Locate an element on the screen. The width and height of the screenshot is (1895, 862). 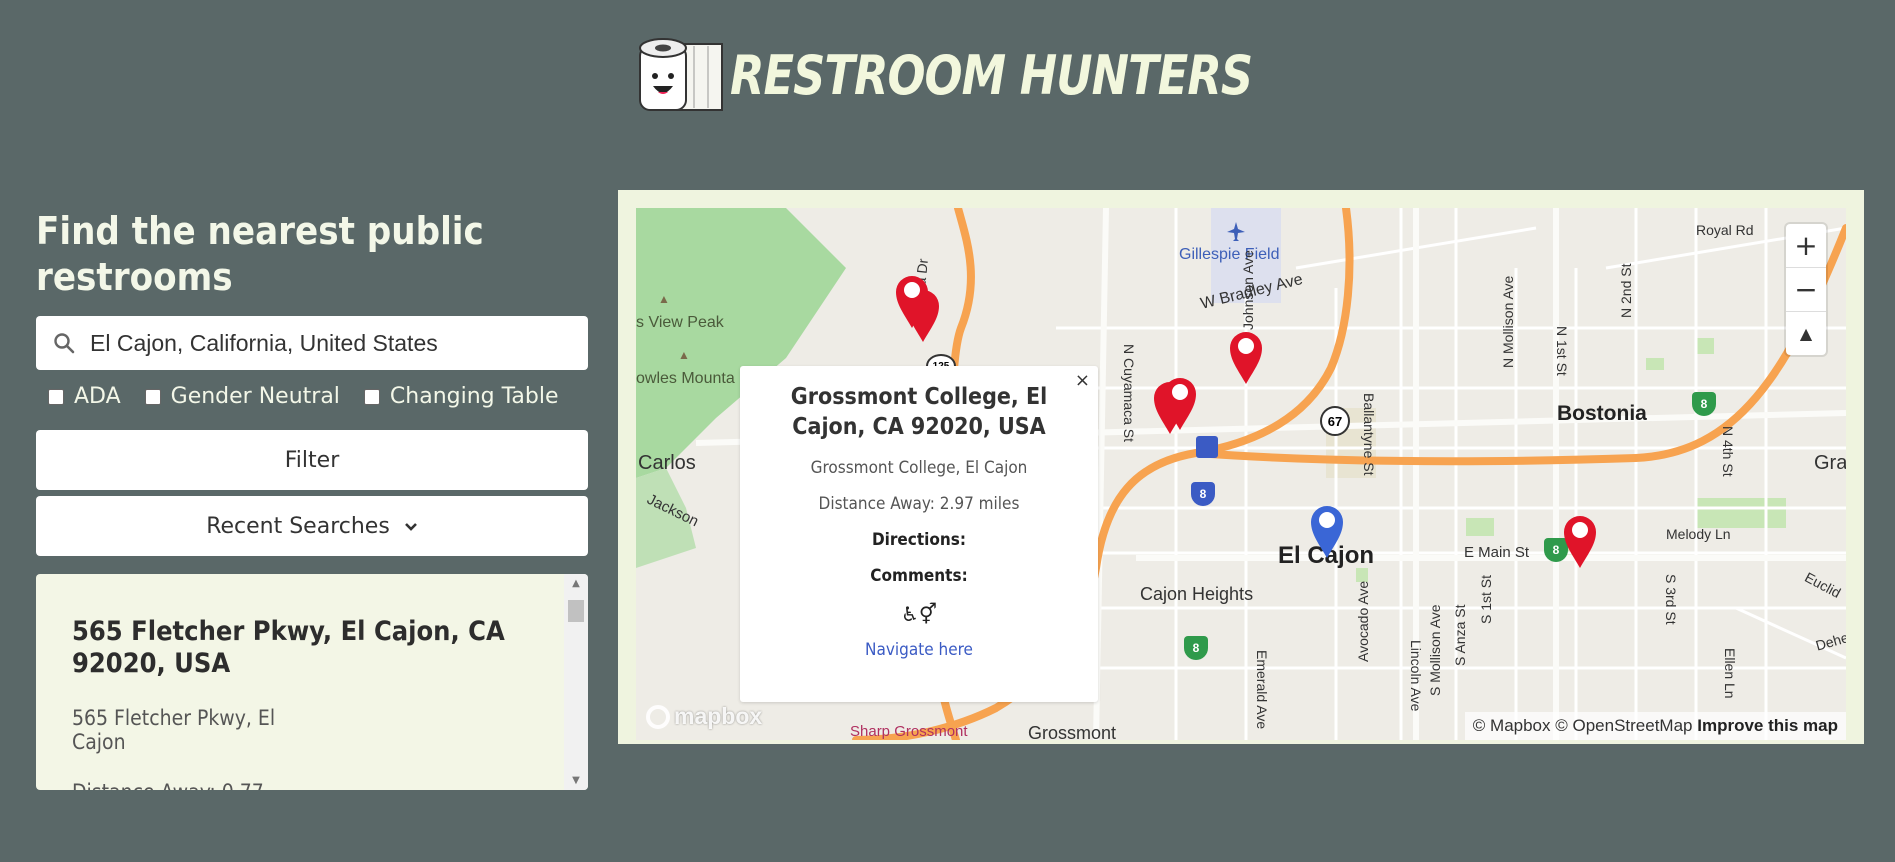
map-label-fowles: owles Mounta is located at coordinates (685, 378).